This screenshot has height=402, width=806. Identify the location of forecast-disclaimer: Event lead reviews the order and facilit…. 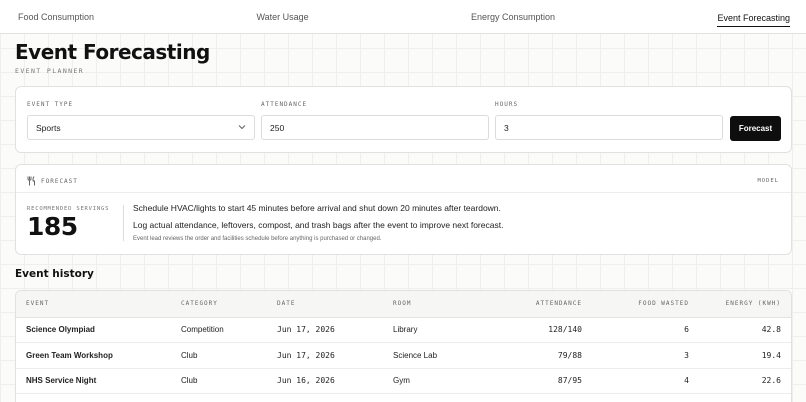
(257, 239).